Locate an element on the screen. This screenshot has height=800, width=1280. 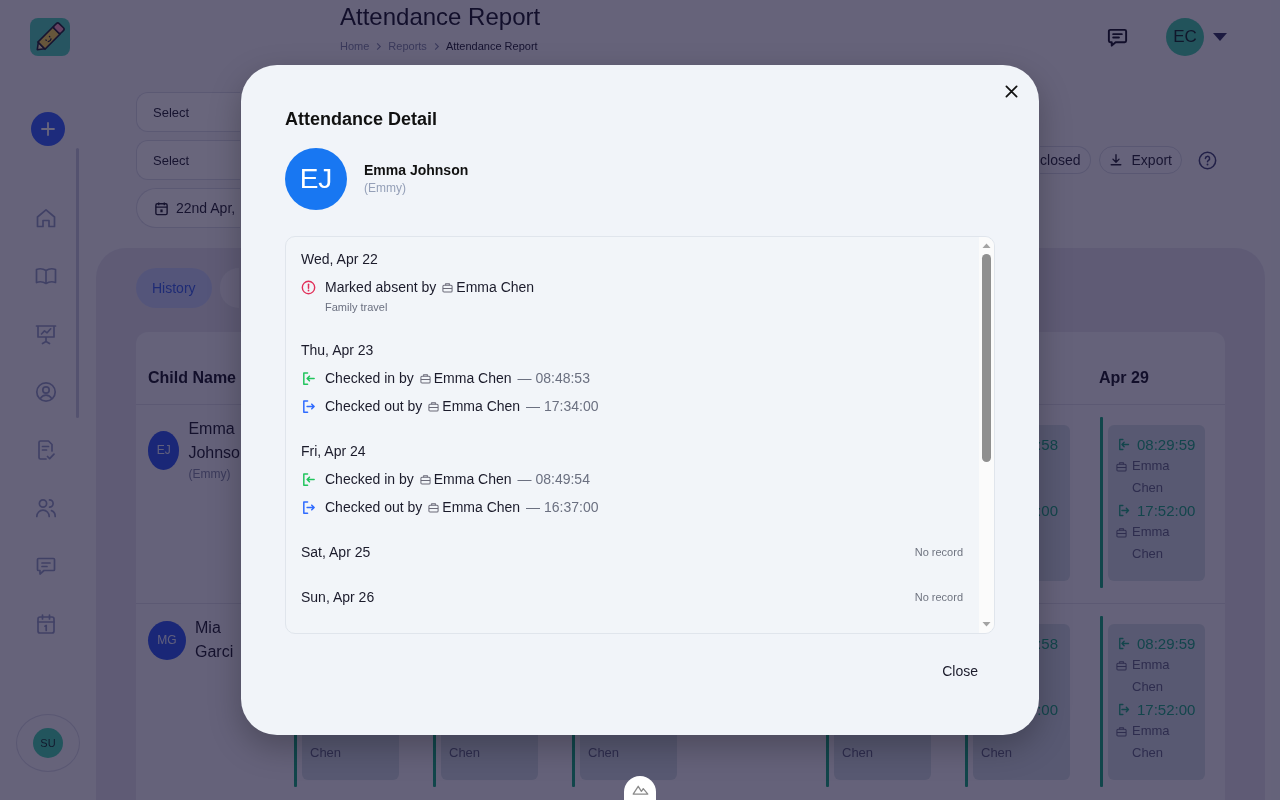
event-time: — 17:34:00 is located at coordinates (562, 406).